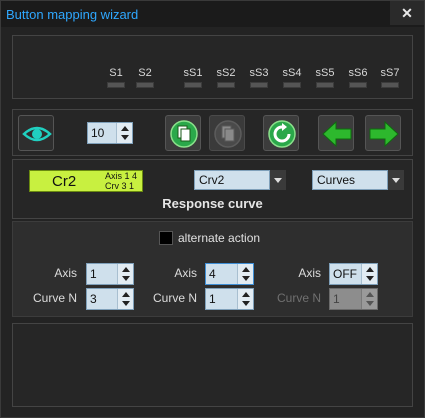 This screenshot has height=418, width=425. Describe the element at coordinates (345, 274) in the screenshot. I see `axis-value: OFF` at that location.